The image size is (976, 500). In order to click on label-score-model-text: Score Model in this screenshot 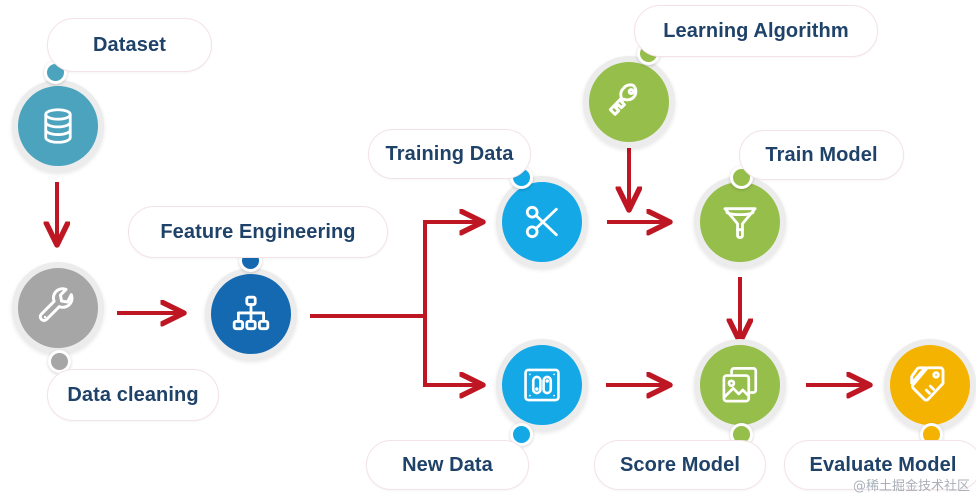, I will do `click(680, 464)`.